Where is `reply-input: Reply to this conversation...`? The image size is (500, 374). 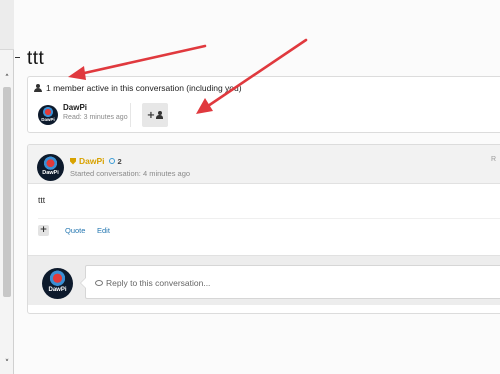
reply-input: Reply to this conversation... is located at coordinates (290, 282).